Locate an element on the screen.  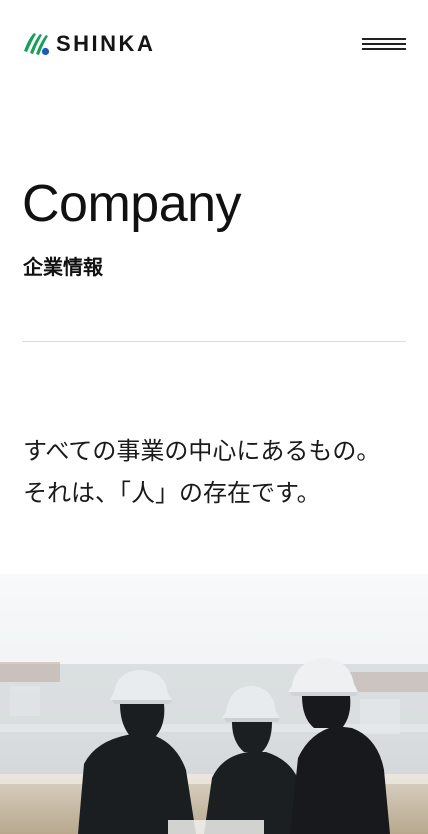
page-subtitle: 企業情報 is located at coordinates (63, 267).